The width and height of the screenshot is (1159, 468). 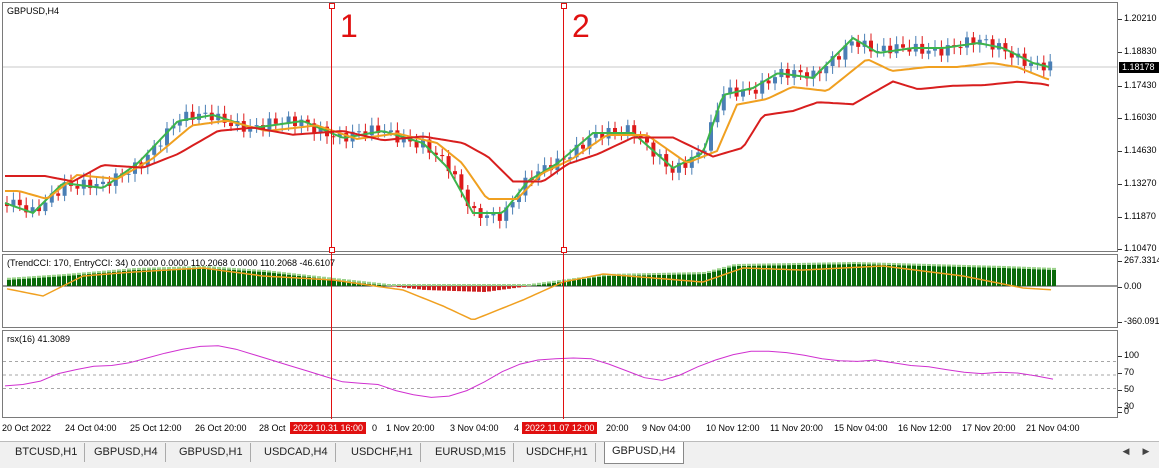 What do you see at coordinates (46, 452) in the screenshot?
I see `chart-tab: BTCUSD,H1` at bounding box center [46, 452].